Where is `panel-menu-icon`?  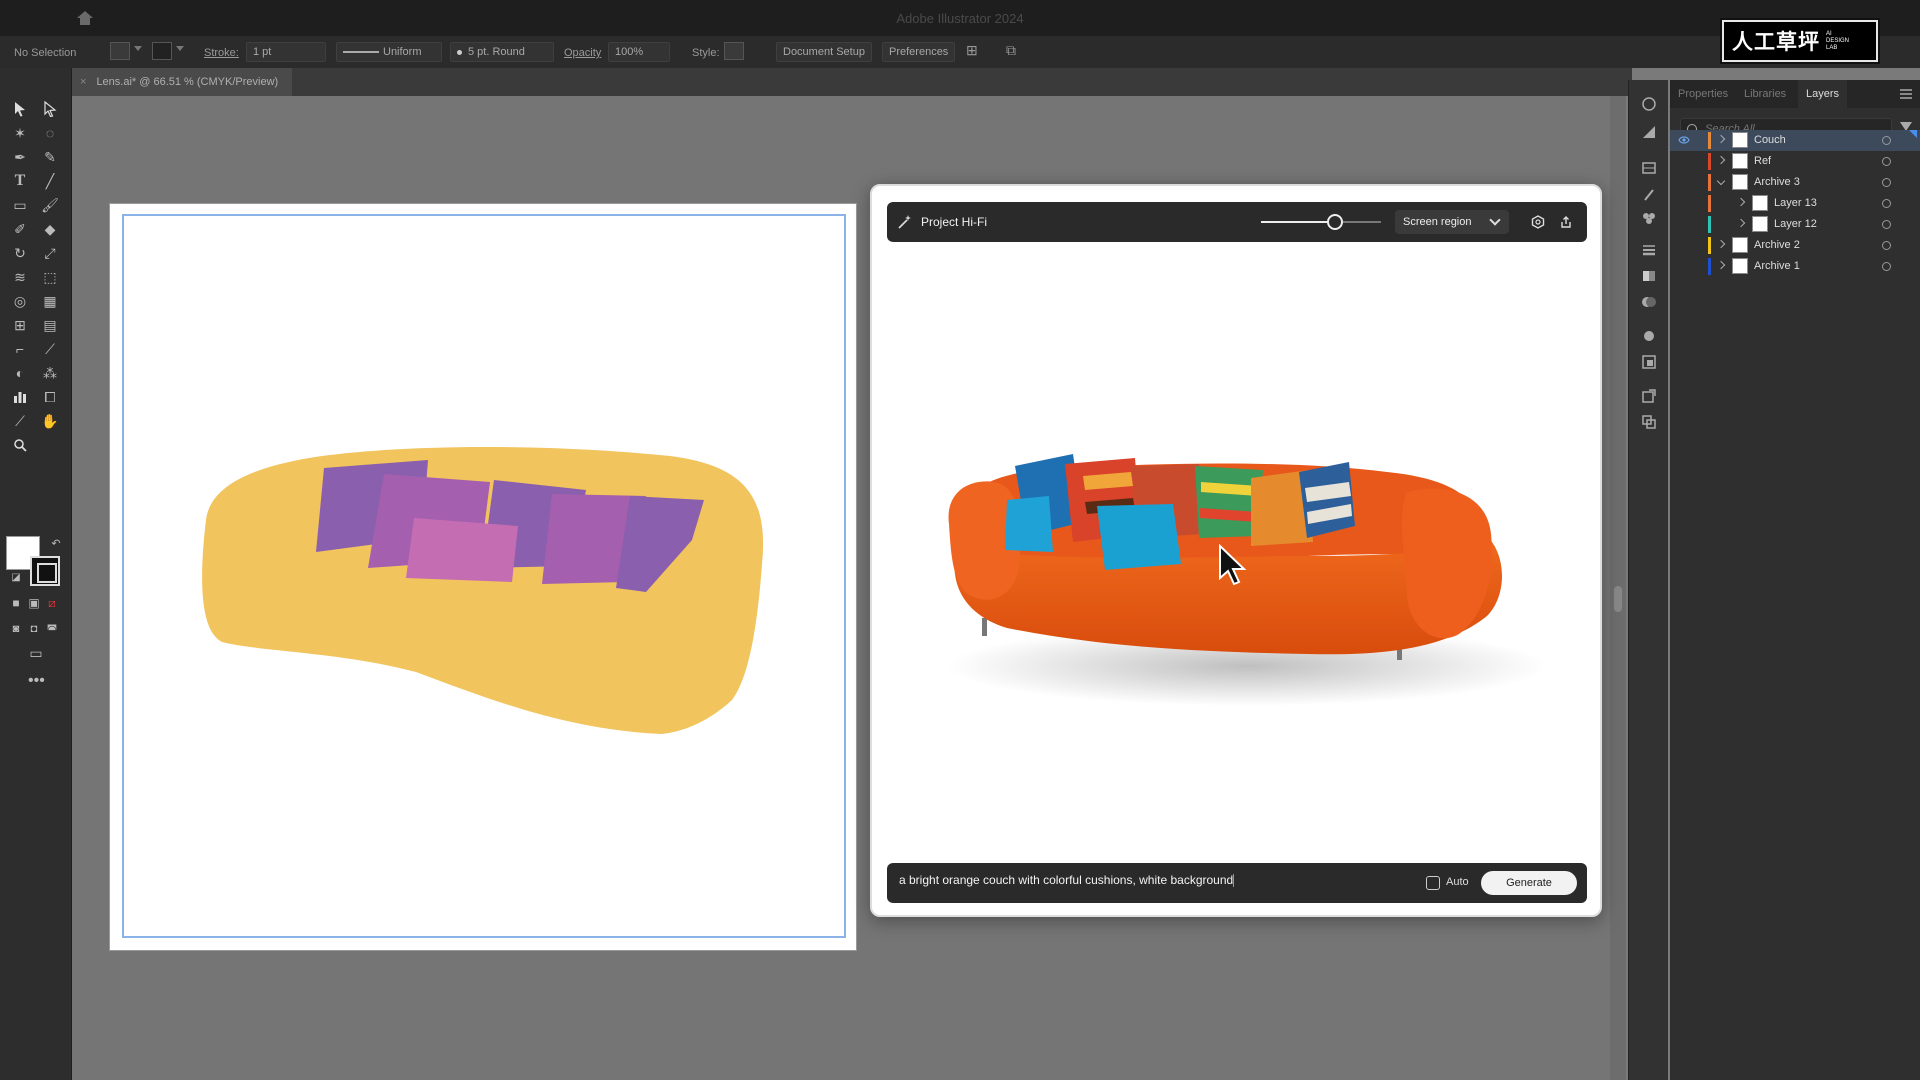 panel-menu-icon is located at coordinates (1906, 94).